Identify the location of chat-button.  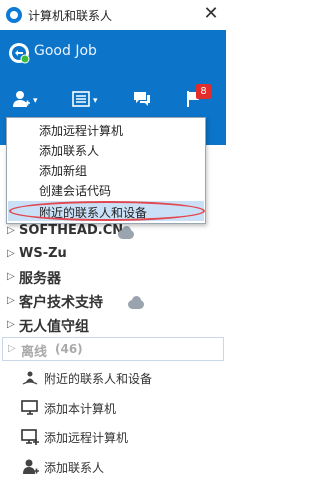
(142, 101).